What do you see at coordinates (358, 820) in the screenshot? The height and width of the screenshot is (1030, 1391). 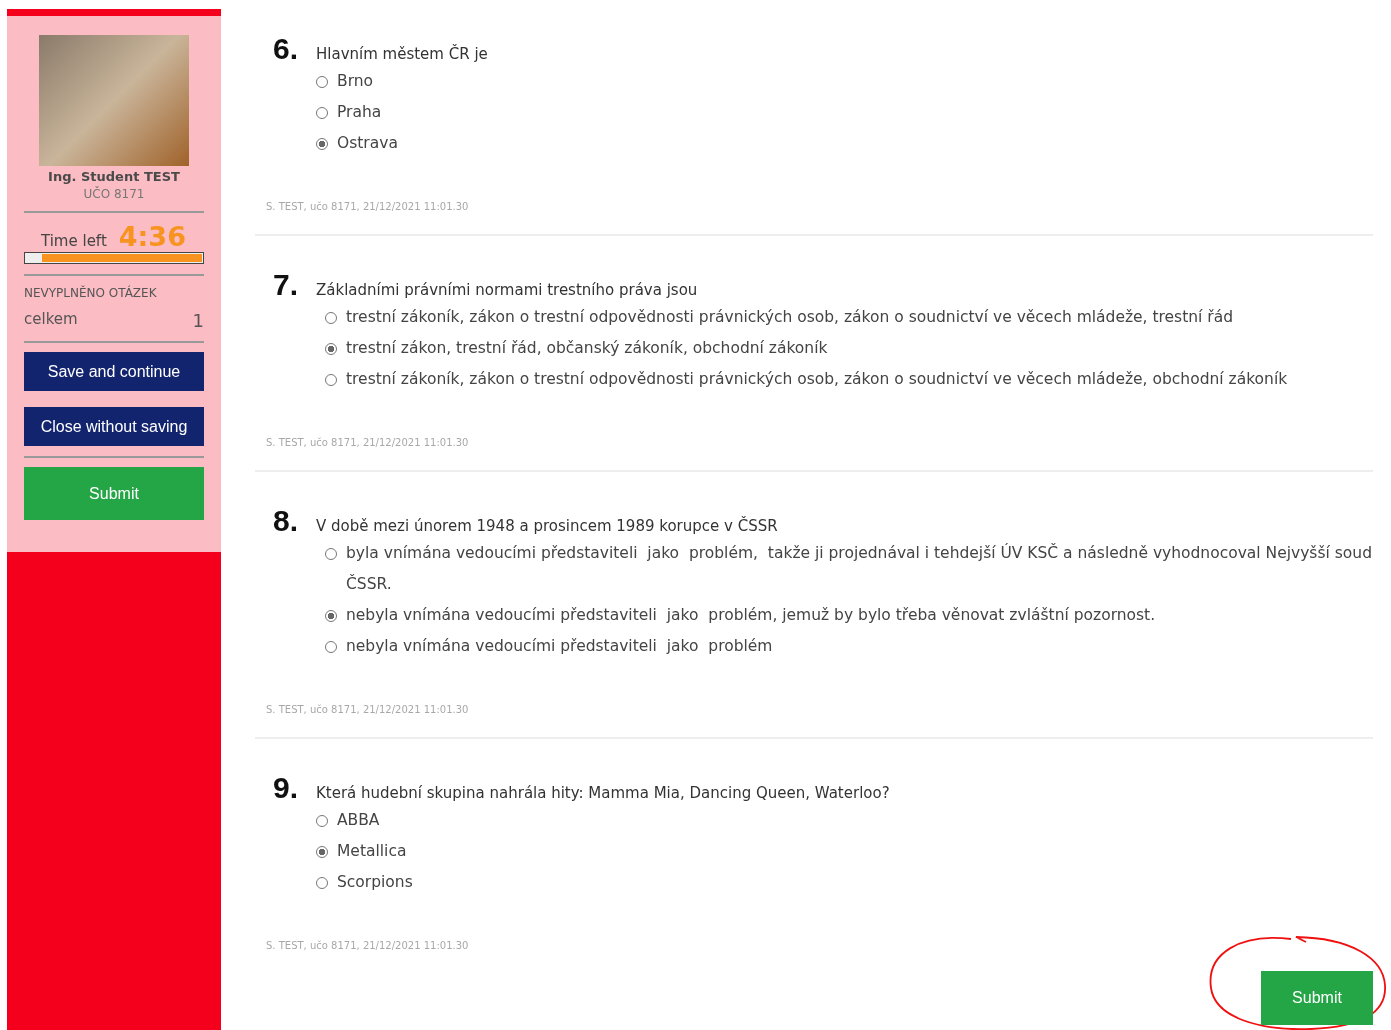 I see `option-label: ABBA` at bounding box center [358, 820].